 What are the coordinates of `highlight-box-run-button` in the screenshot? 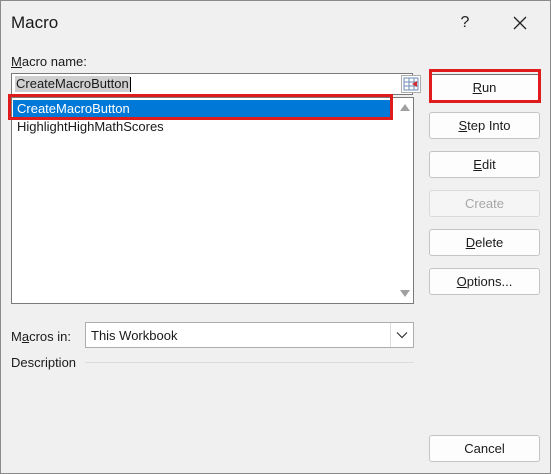 It's located at (485, 86).